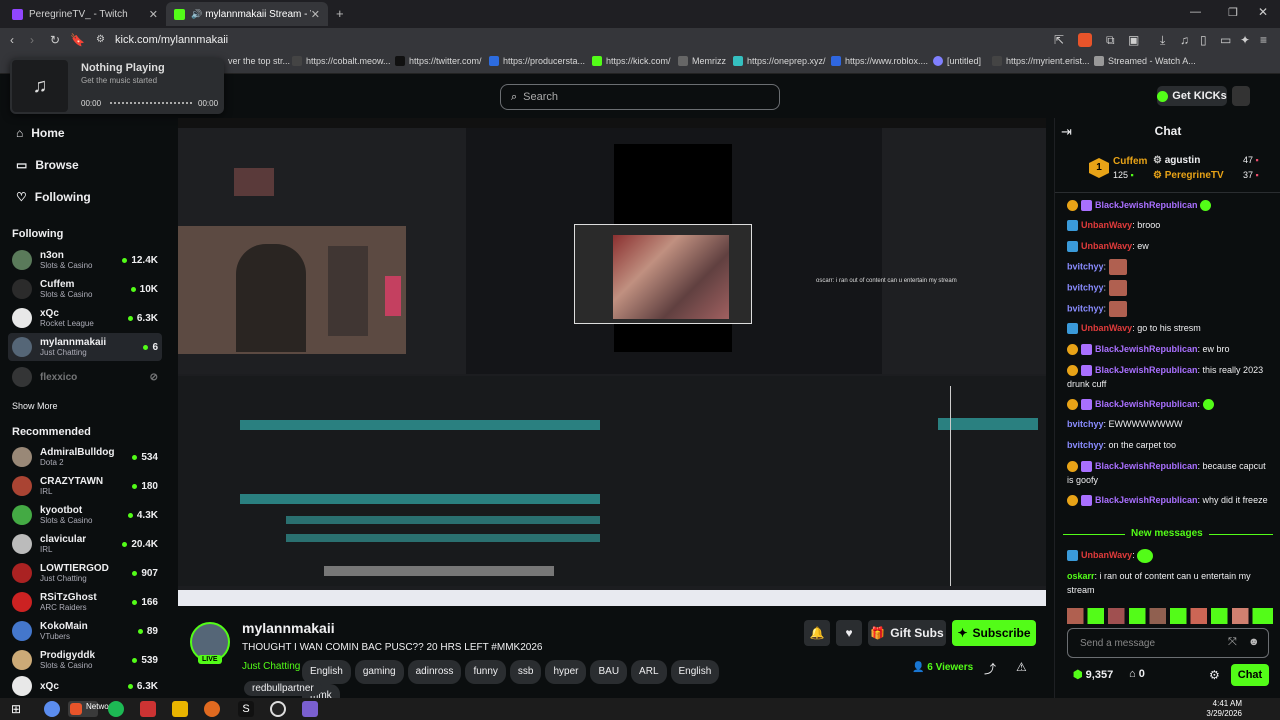 The width and height of the screenshot is (1280, 720). What do you see at coordinates (85, 515) in the screenshot?
I see `sidebar-channel: kyootbot Slots & Casino 4.3K` at bounding box center [85, 515].